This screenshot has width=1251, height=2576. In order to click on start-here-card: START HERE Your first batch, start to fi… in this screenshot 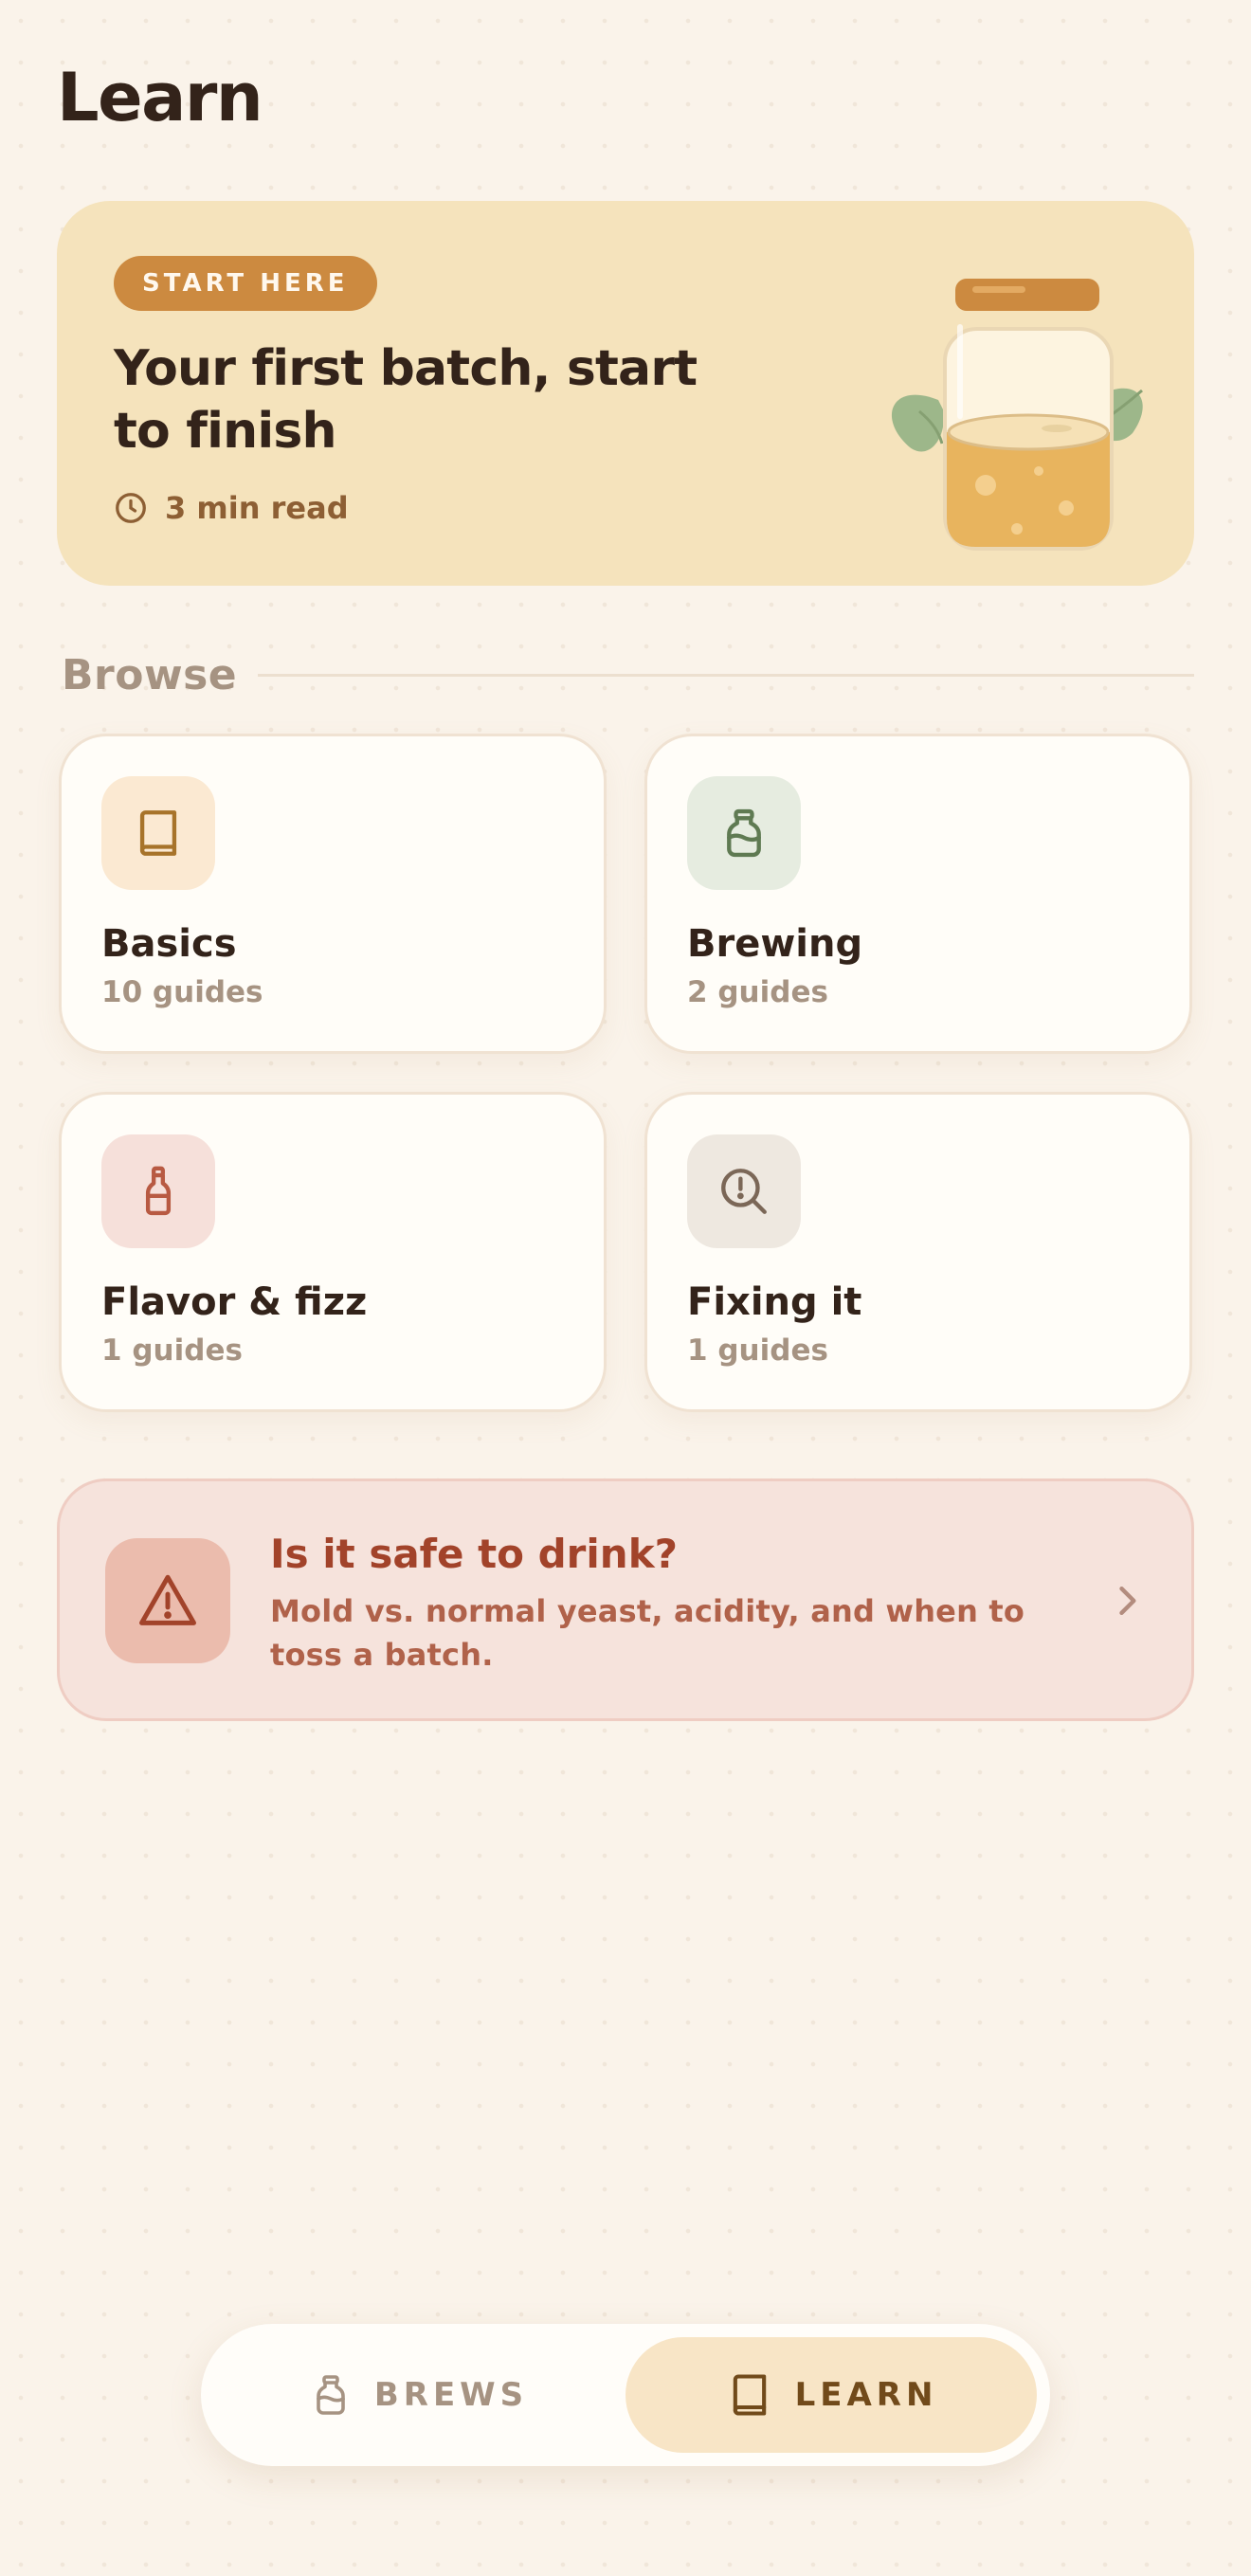, I will do `click(626, 393)`.